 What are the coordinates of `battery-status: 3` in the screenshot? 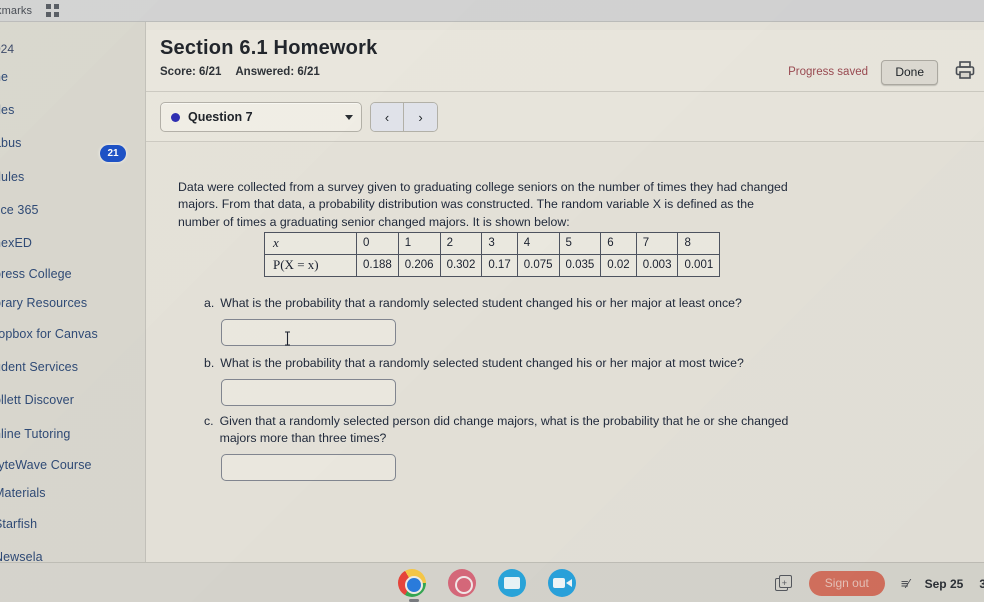 It's located at (981, 584).